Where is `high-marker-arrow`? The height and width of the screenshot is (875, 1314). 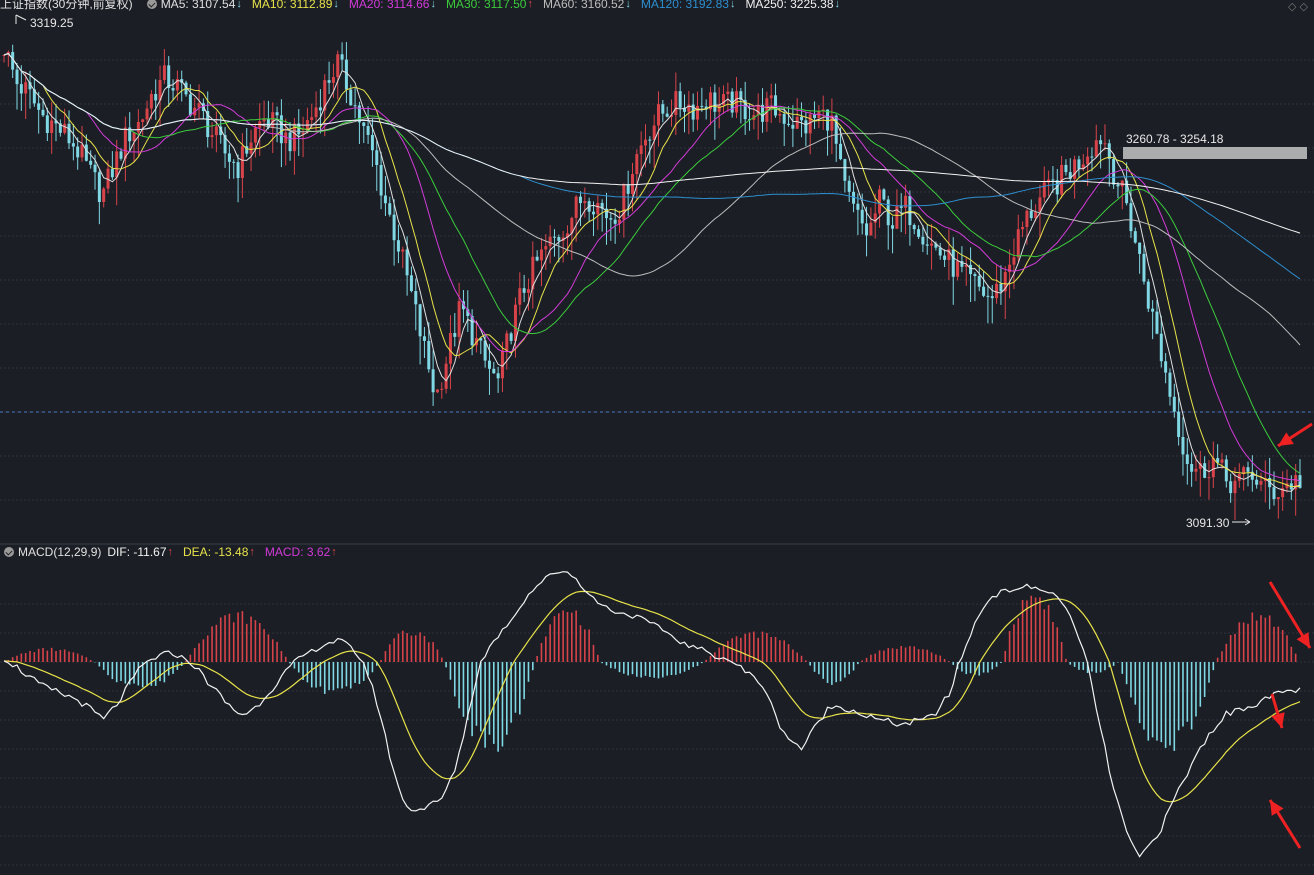
high-marker-arrow is located at coordinates (21, 17).